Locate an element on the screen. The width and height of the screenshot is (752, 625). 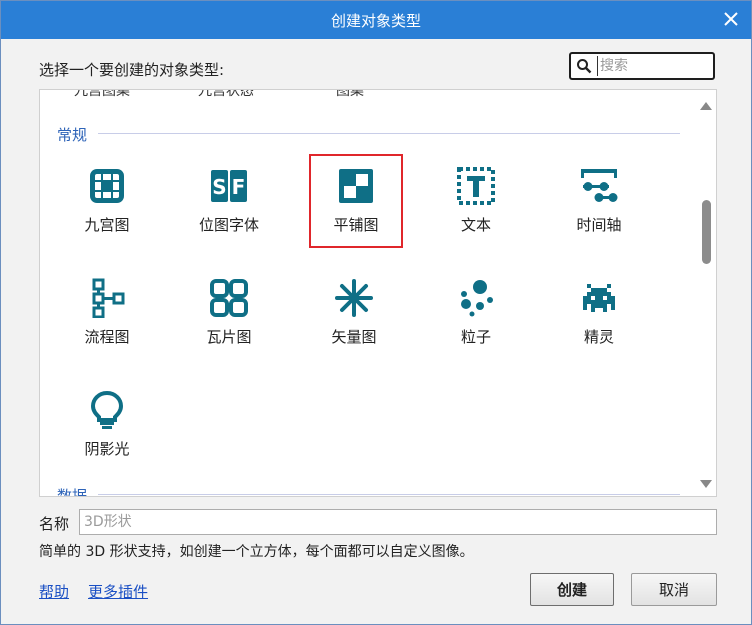
item-label: 精灵 is located at coordinates (598, 337).